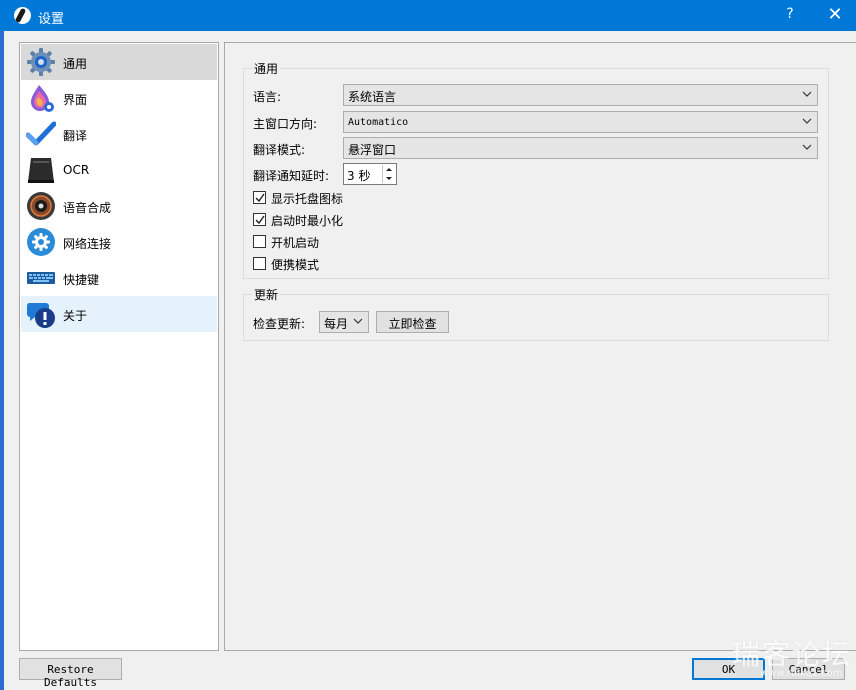 This screenshot has height=690, width=856. What do you see at coordinates (2, 360) in the screenshot?
I see `background-window-edge` at bounding box center [2, 360].